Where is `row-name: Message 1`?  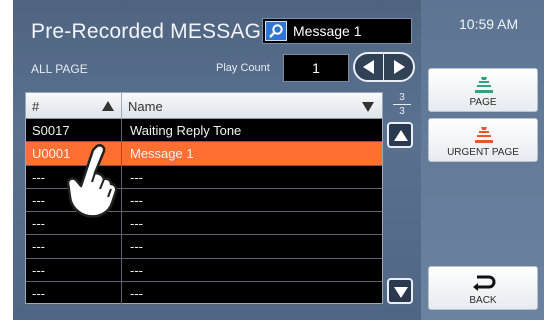 row-name: Message 1 is located at coordinates (162, 154).